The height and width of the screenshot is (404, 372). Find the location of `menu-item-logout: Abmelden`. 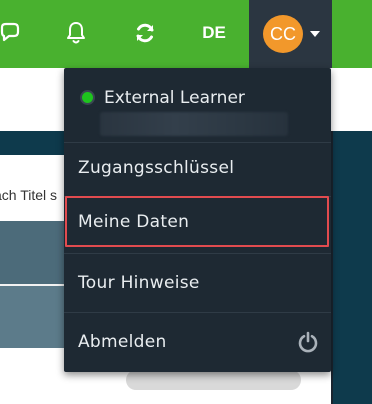

menu-item-logout: Abmelden is located at coordinates (197, 342).